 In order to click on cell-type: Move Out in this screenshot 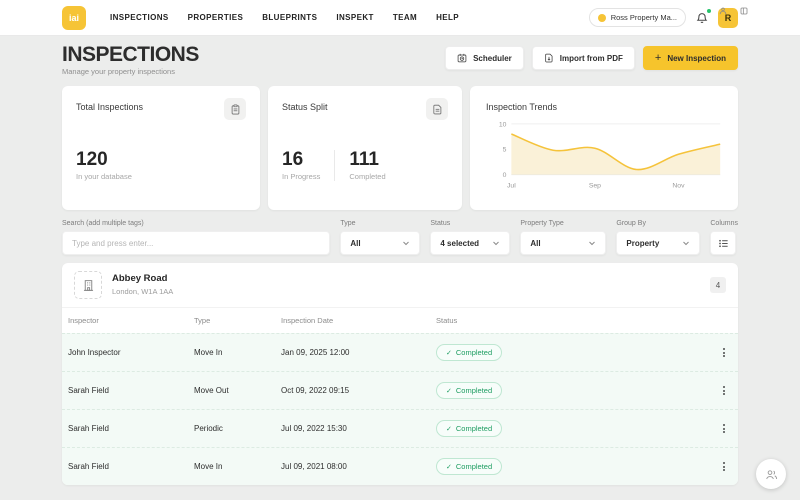, I will do `click(211, 390)`.